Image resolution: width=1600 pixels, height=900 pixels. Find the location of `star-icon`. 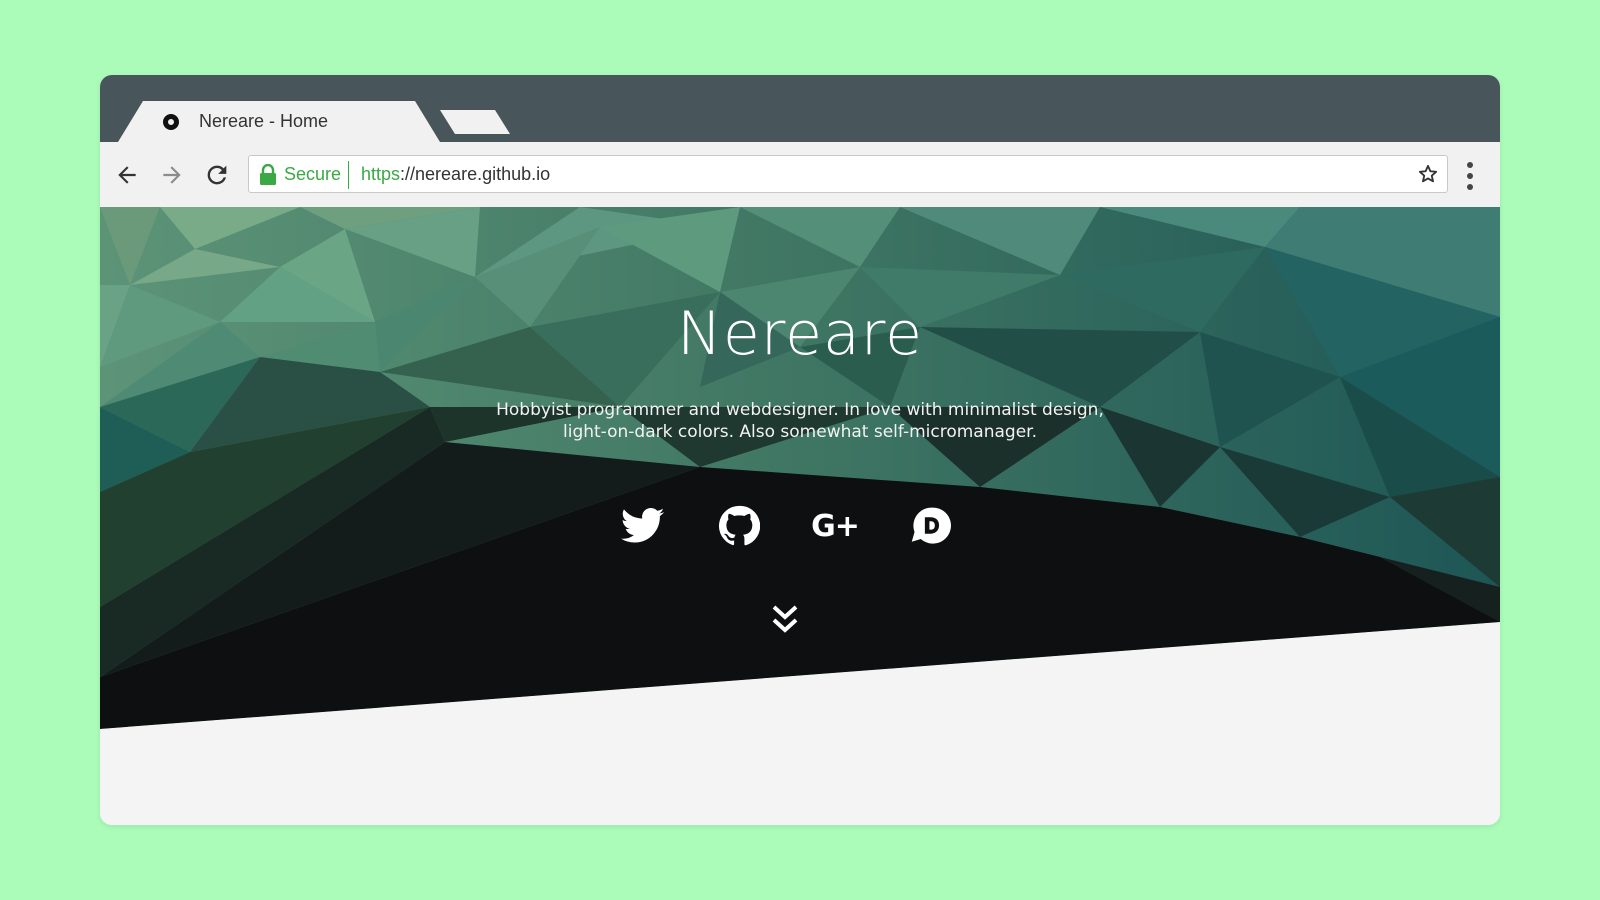

star-icon is located at coordinates (1428, 174).